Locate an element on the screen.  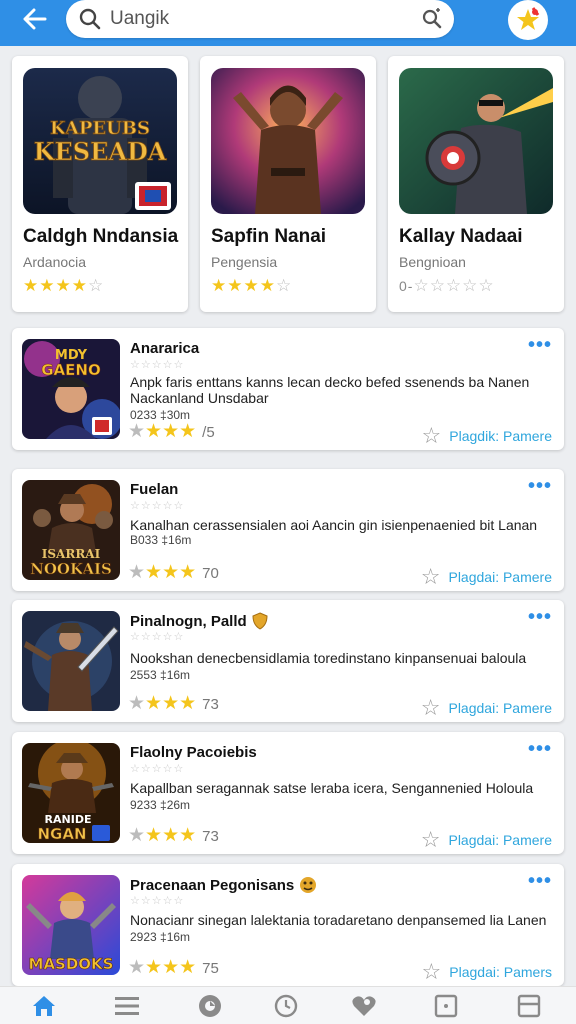
svg-text: NOOKAIS is located at coordinates (71, 569).